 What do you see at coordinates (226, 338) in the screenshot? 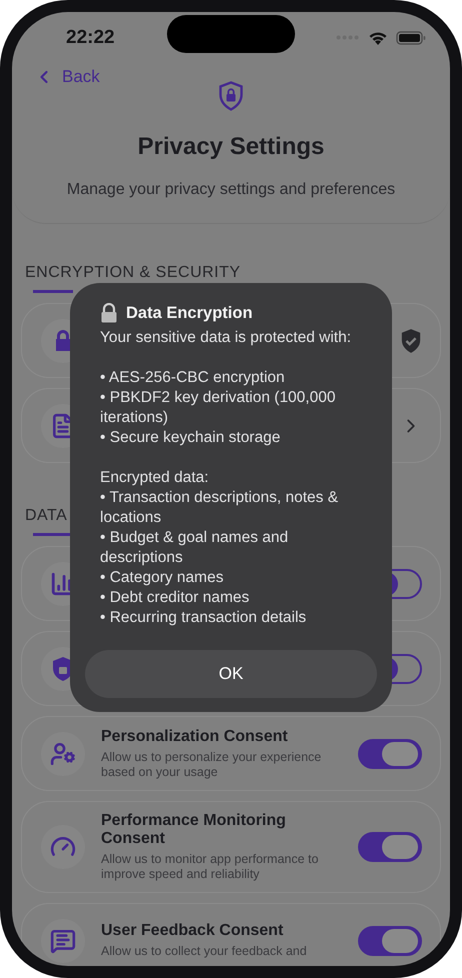
I see `dialog-text: Your sensitive data is protected with:` at bounding box center [226, 338].